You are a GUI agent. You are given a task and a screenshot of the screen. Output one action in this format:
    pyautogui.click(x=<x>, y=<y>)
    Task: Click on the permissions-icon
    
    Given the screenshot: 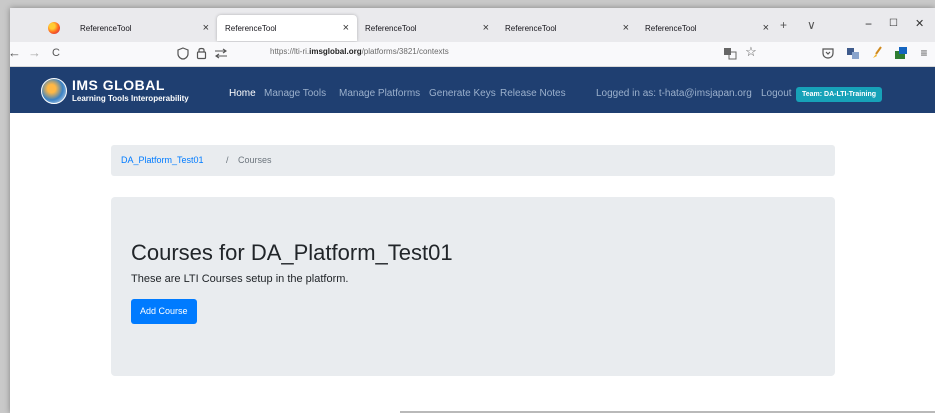 What is the action you would take?
    pyautogui.click(x=221, y=53)
    